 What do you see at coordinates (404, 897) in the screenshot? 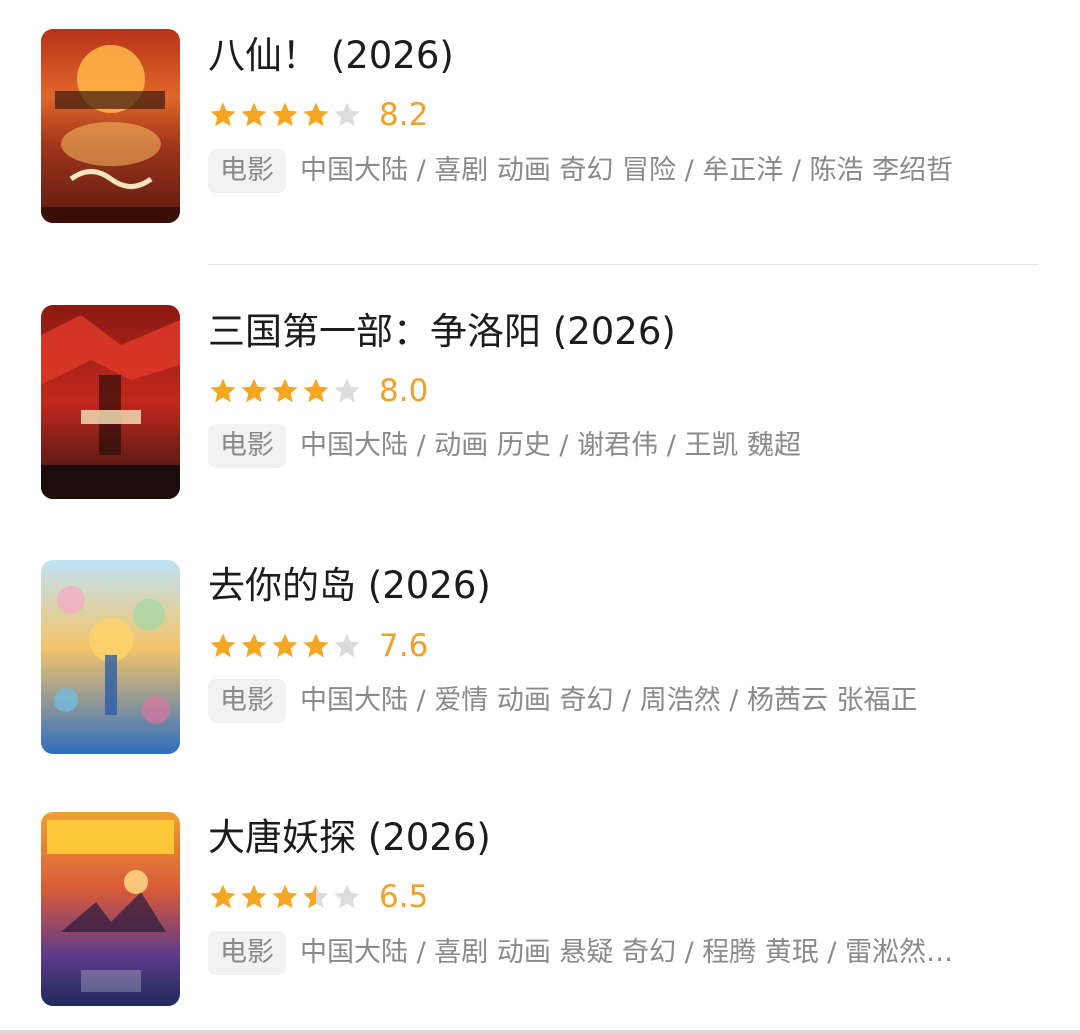
I see `rating-score: 6.5` at bounding box center [404, 897].